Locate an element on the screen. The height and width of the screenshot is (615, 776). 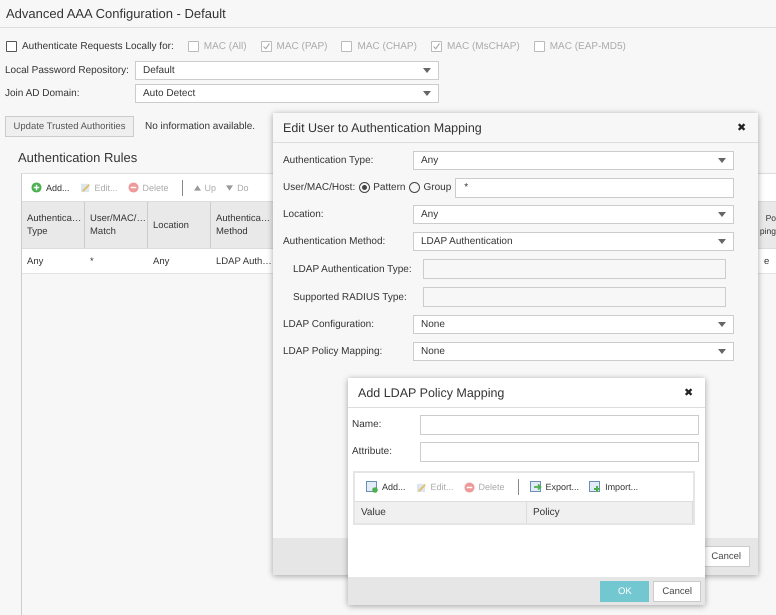
checkbox-label: MAC (PAP) is located at coordinates (302, 46).